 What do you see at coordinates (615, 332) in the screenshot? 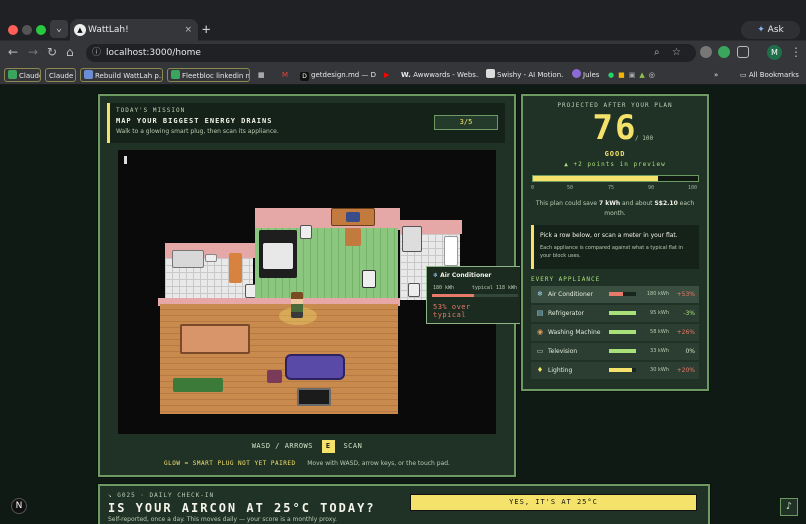
I see `appliance-row-washing-machine: ◉ Washing Machine 58 kWh +26%` at bounding box center [615, 332].